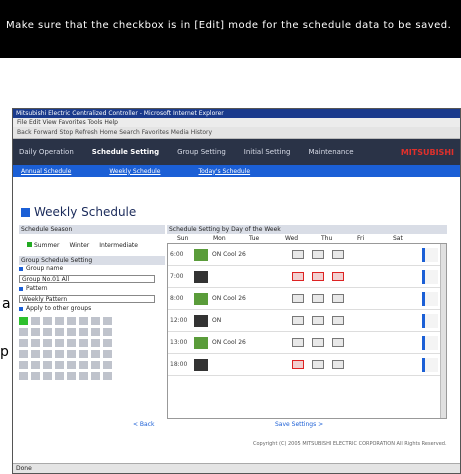 This screenshot has height=474, width=461. I want to click on day-tab: Mon, so click(231, 238).